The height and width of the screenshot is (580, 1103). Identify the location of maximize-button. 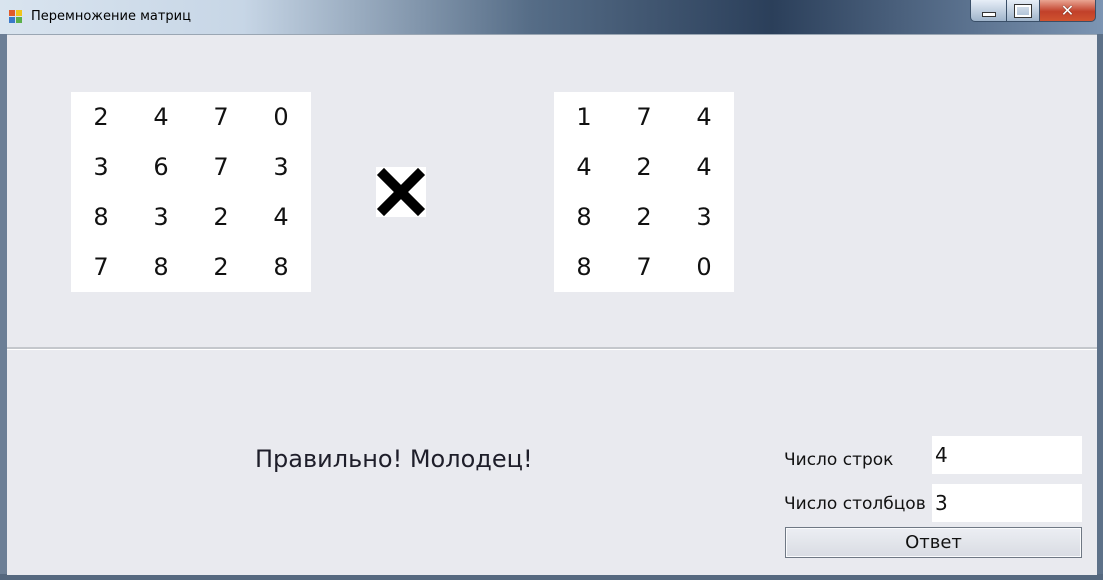
(1023, 11).